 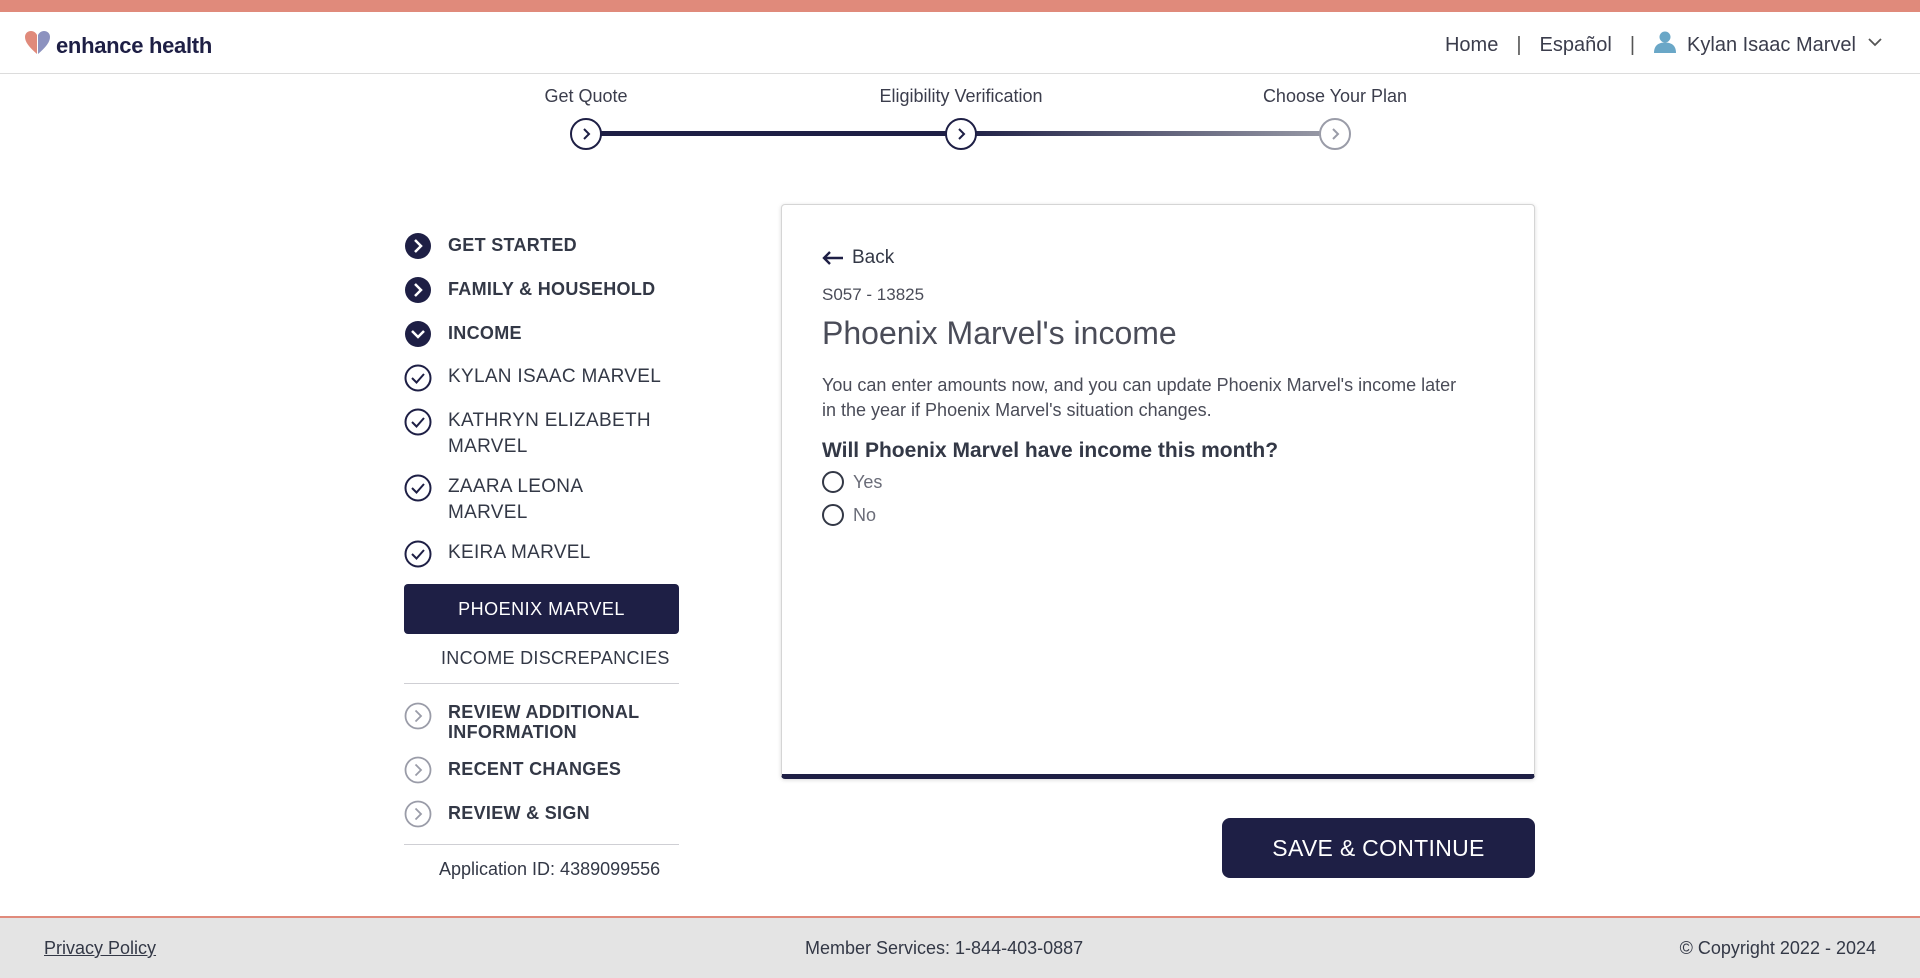 I want to click on sidebar-item-recent-changes: RECENT CHANGES, so click(x=542, y=771).